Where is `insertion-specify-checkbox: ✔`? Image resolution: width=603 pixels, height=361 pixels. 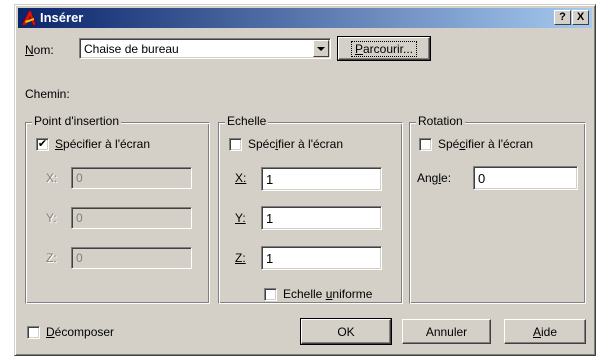 insertion-specify-checkbox: ✔ is located at coordinates (42, 144).